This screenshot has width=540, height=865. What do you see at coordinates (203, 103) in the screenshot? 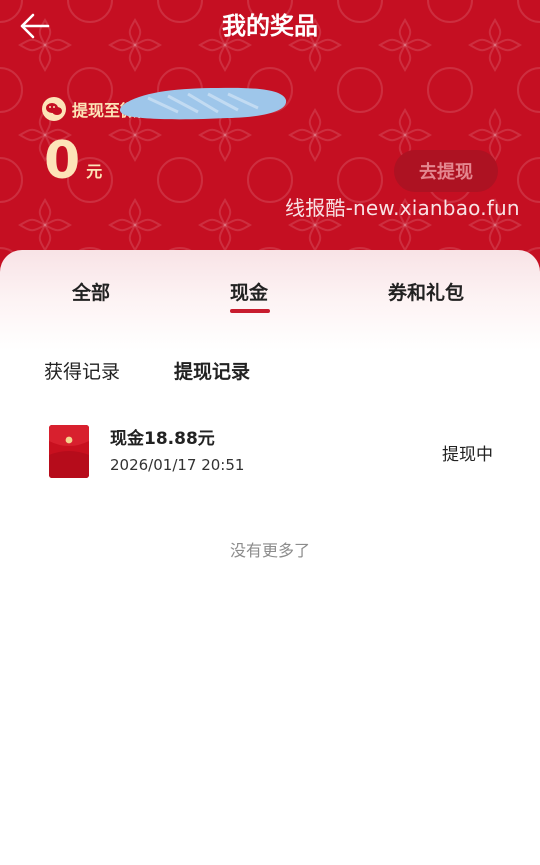
I see `redaction-mark` at bounding box center [203, 103].